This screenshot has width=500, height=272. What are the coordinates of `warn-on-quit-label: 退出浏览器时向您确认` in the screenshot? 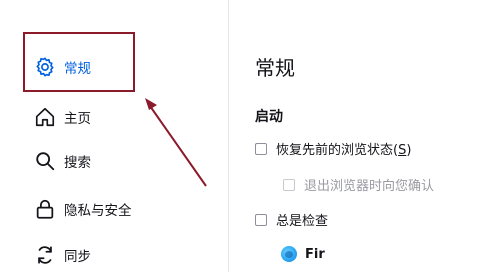 It's located at (369, 186).